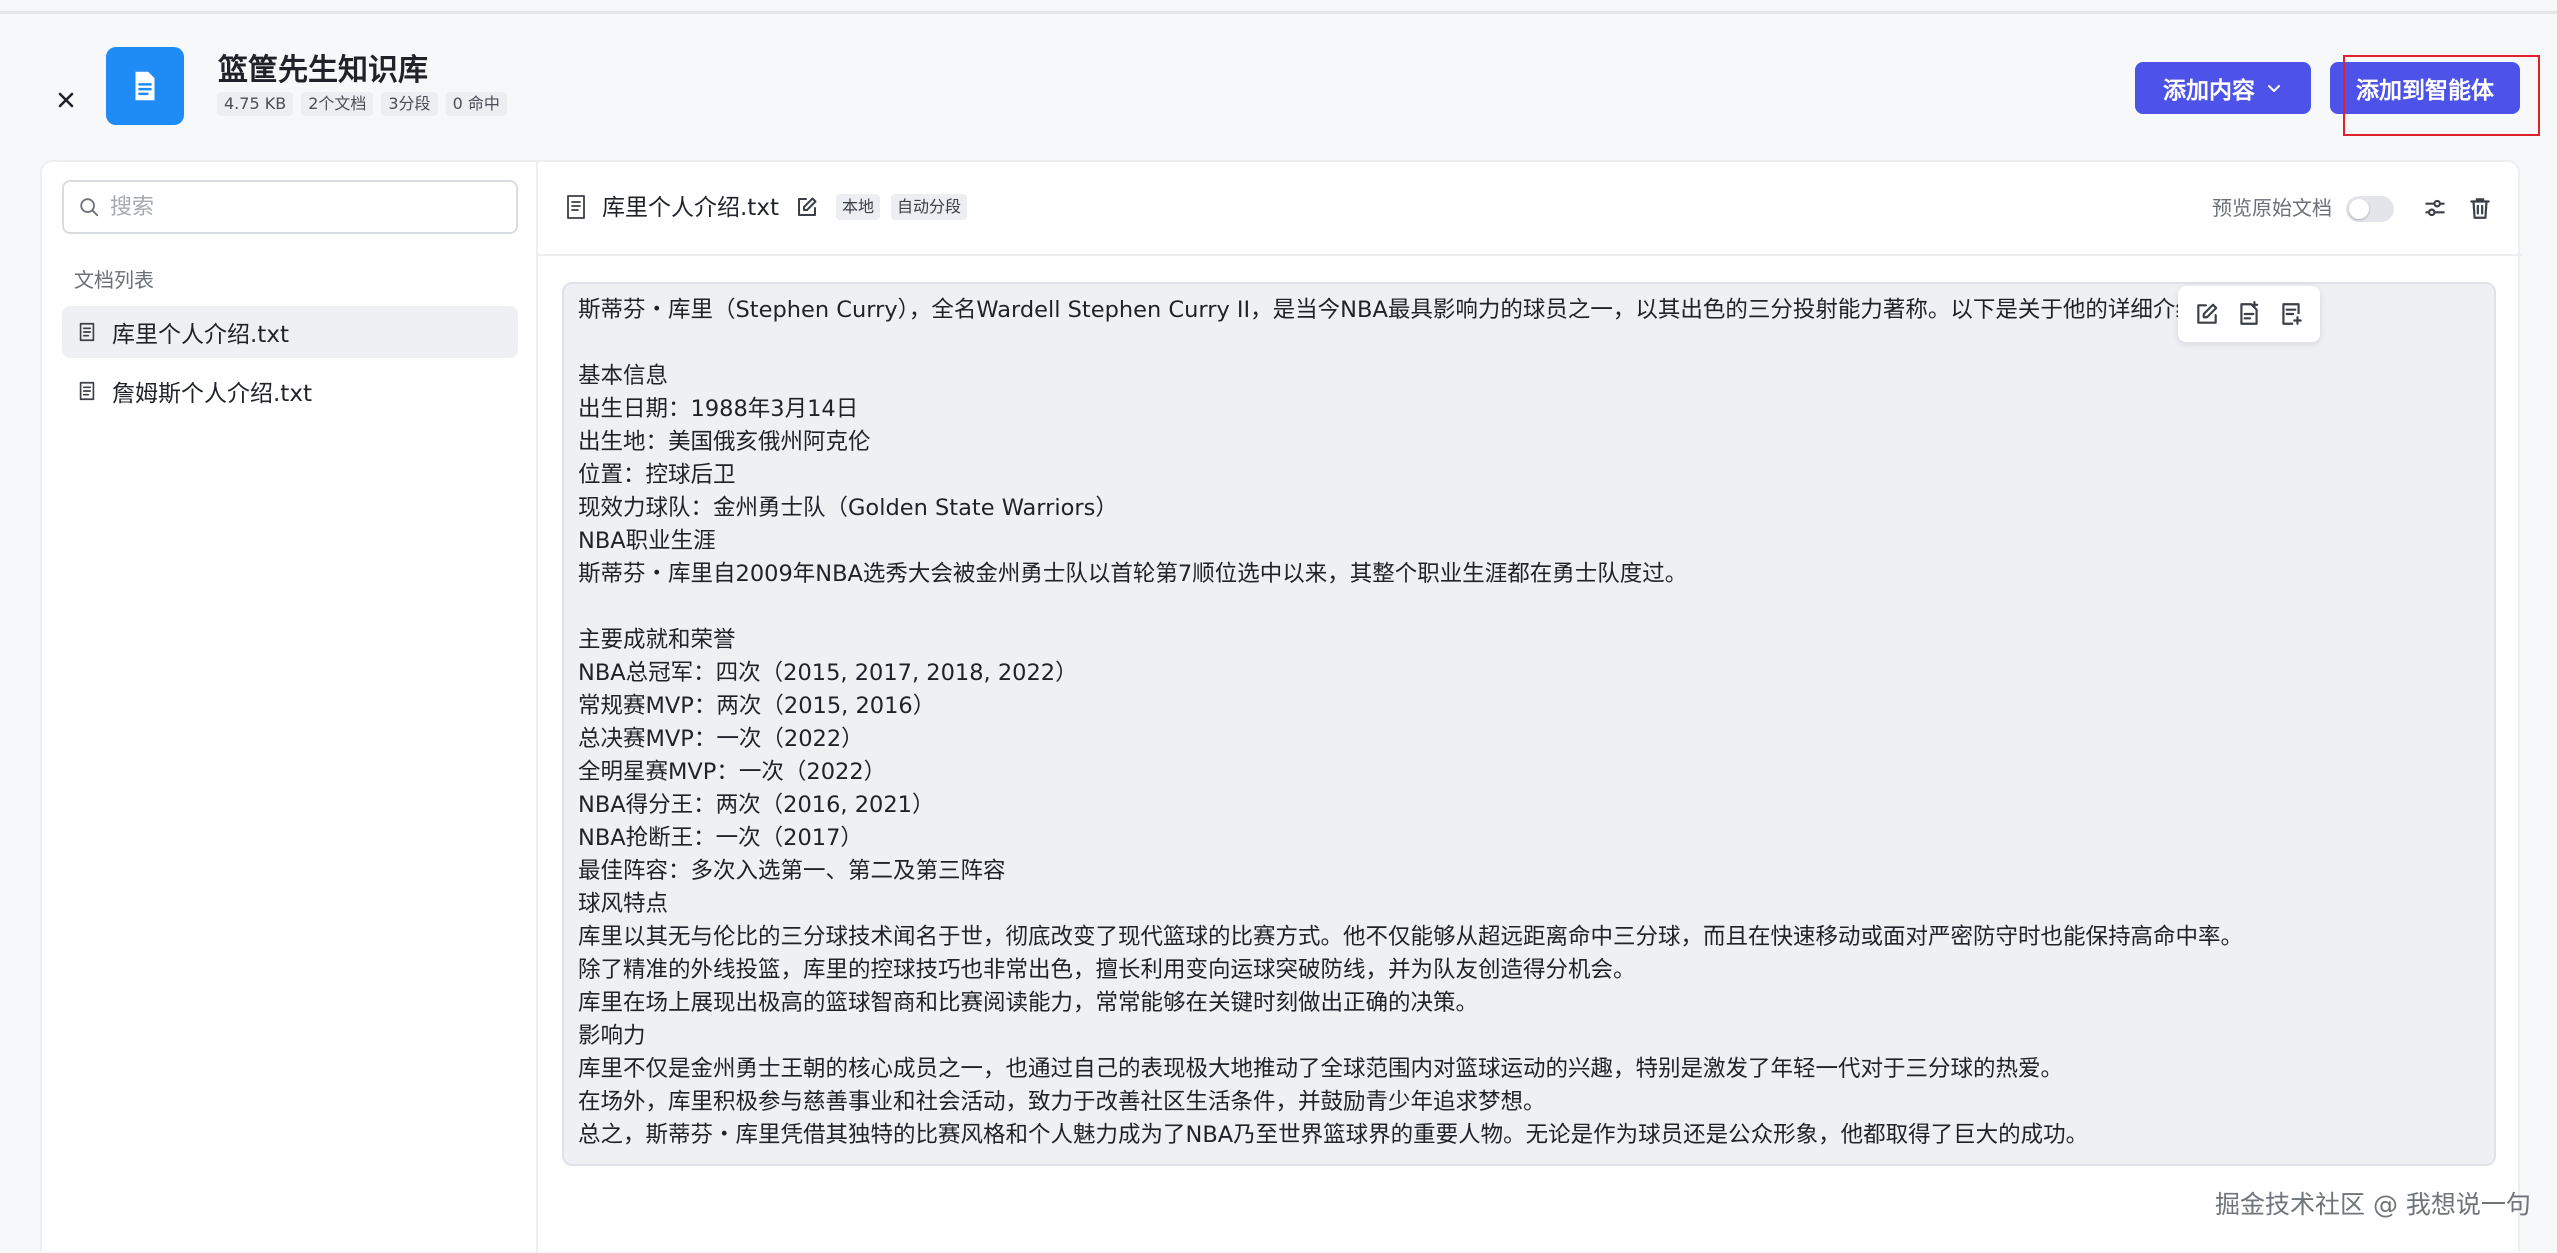  I want to click on add-segment-below-icon, so click(2292, 314).